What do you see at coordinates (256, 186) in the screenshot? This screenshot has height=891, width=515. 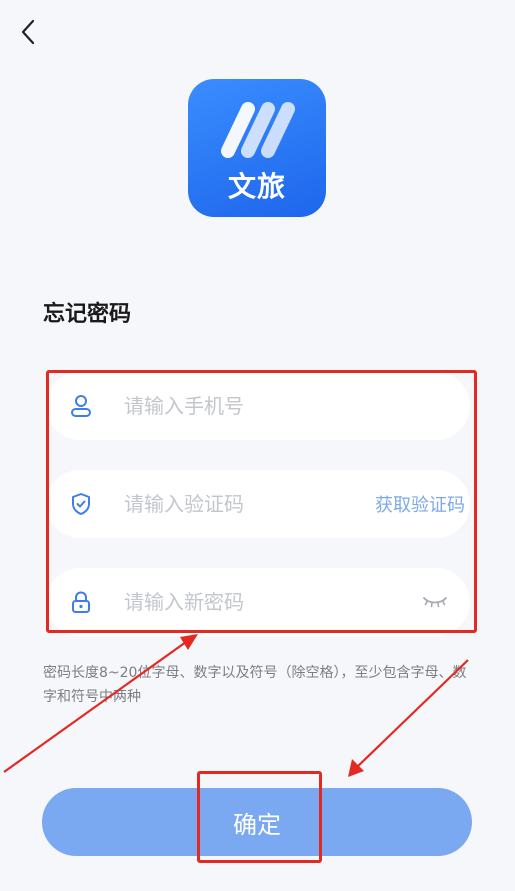 I see `logo-text: 文旅` at bounding box center [256, 186].